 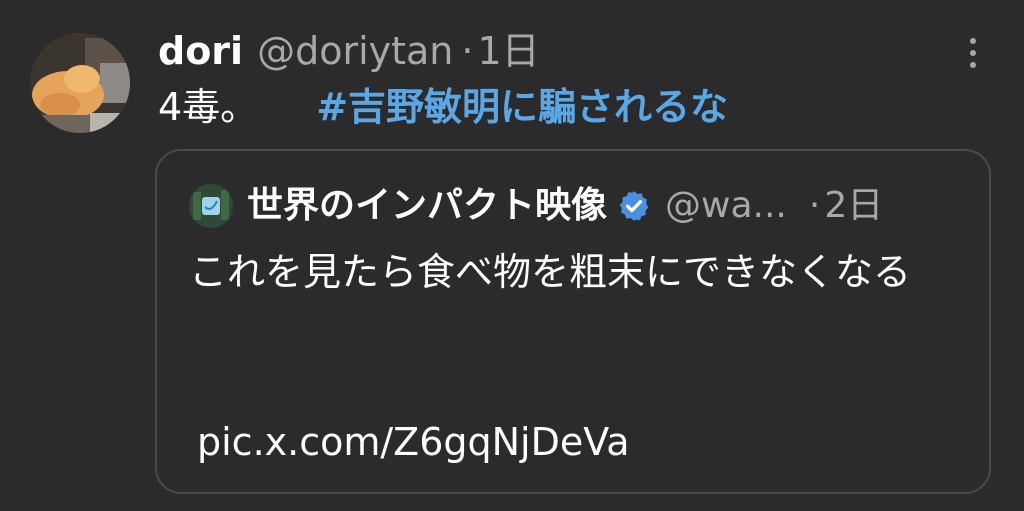 What do you see at coordinates (208, 107) in the screenshot?
I see `post-text: 4毒。` at bounding box center [208, 107].